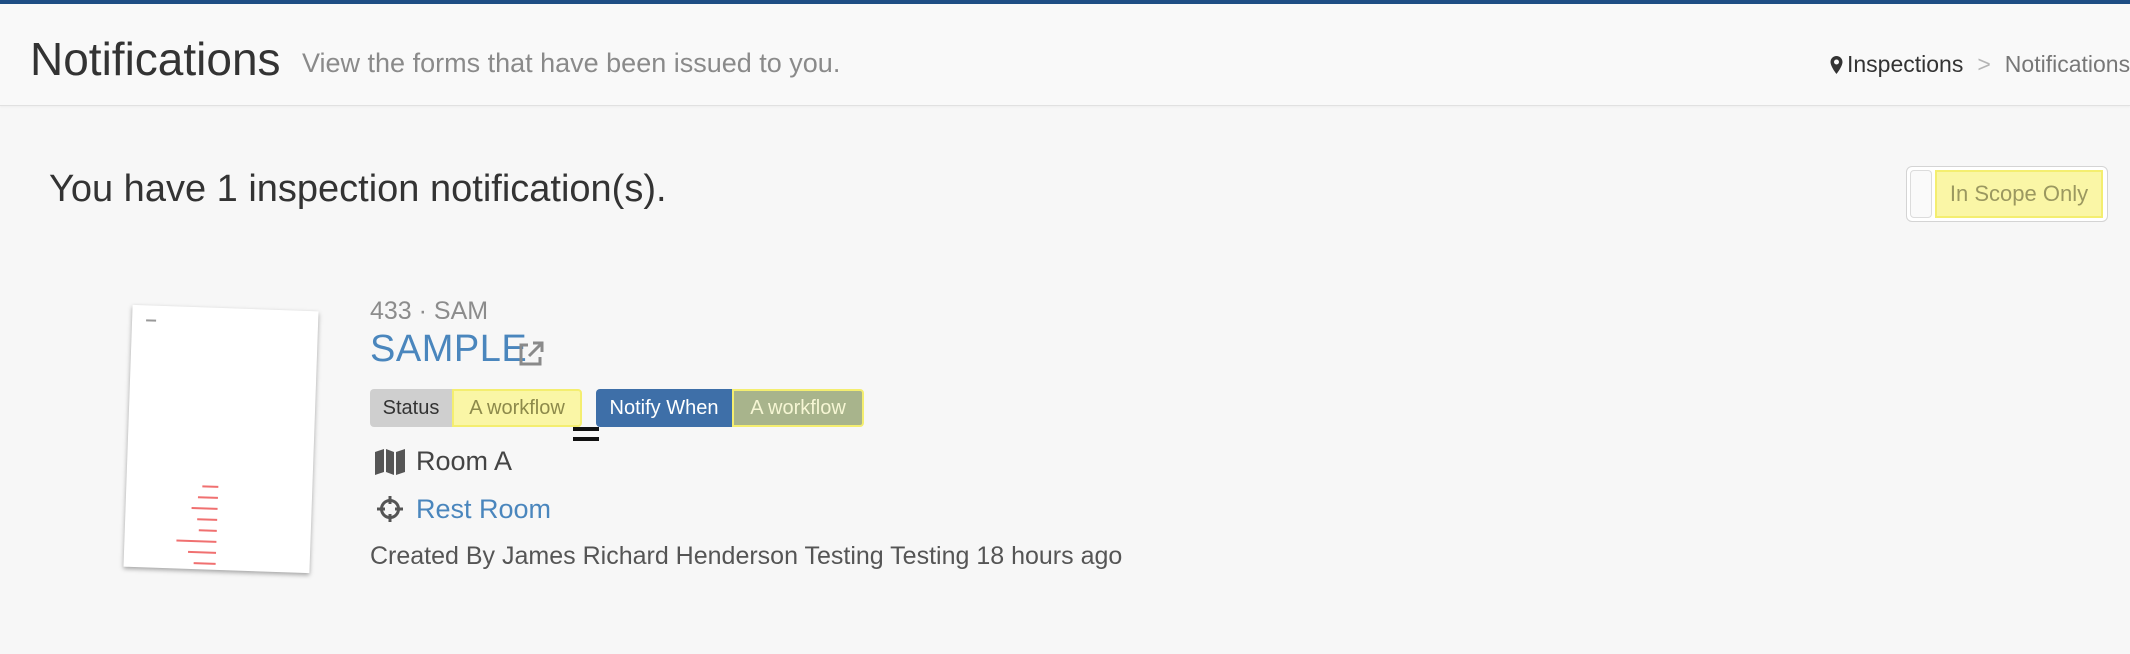 This screenshot has height=654, width=2130. I want to click on notify-when-badge-label: Notify When, so click(664, 408).